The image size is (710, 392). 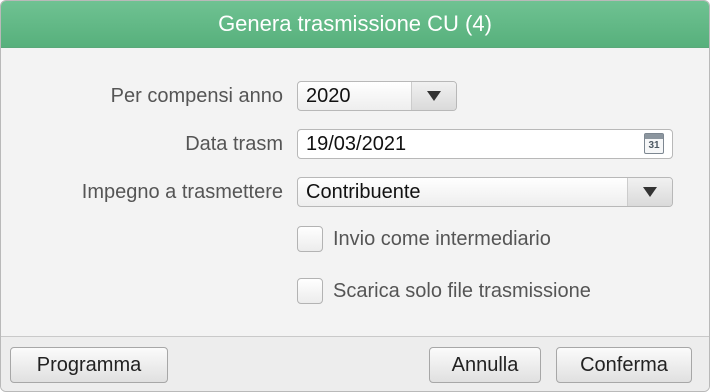 I want to click on data-trasm-label: Data trasm, so click(x=234, y=144).